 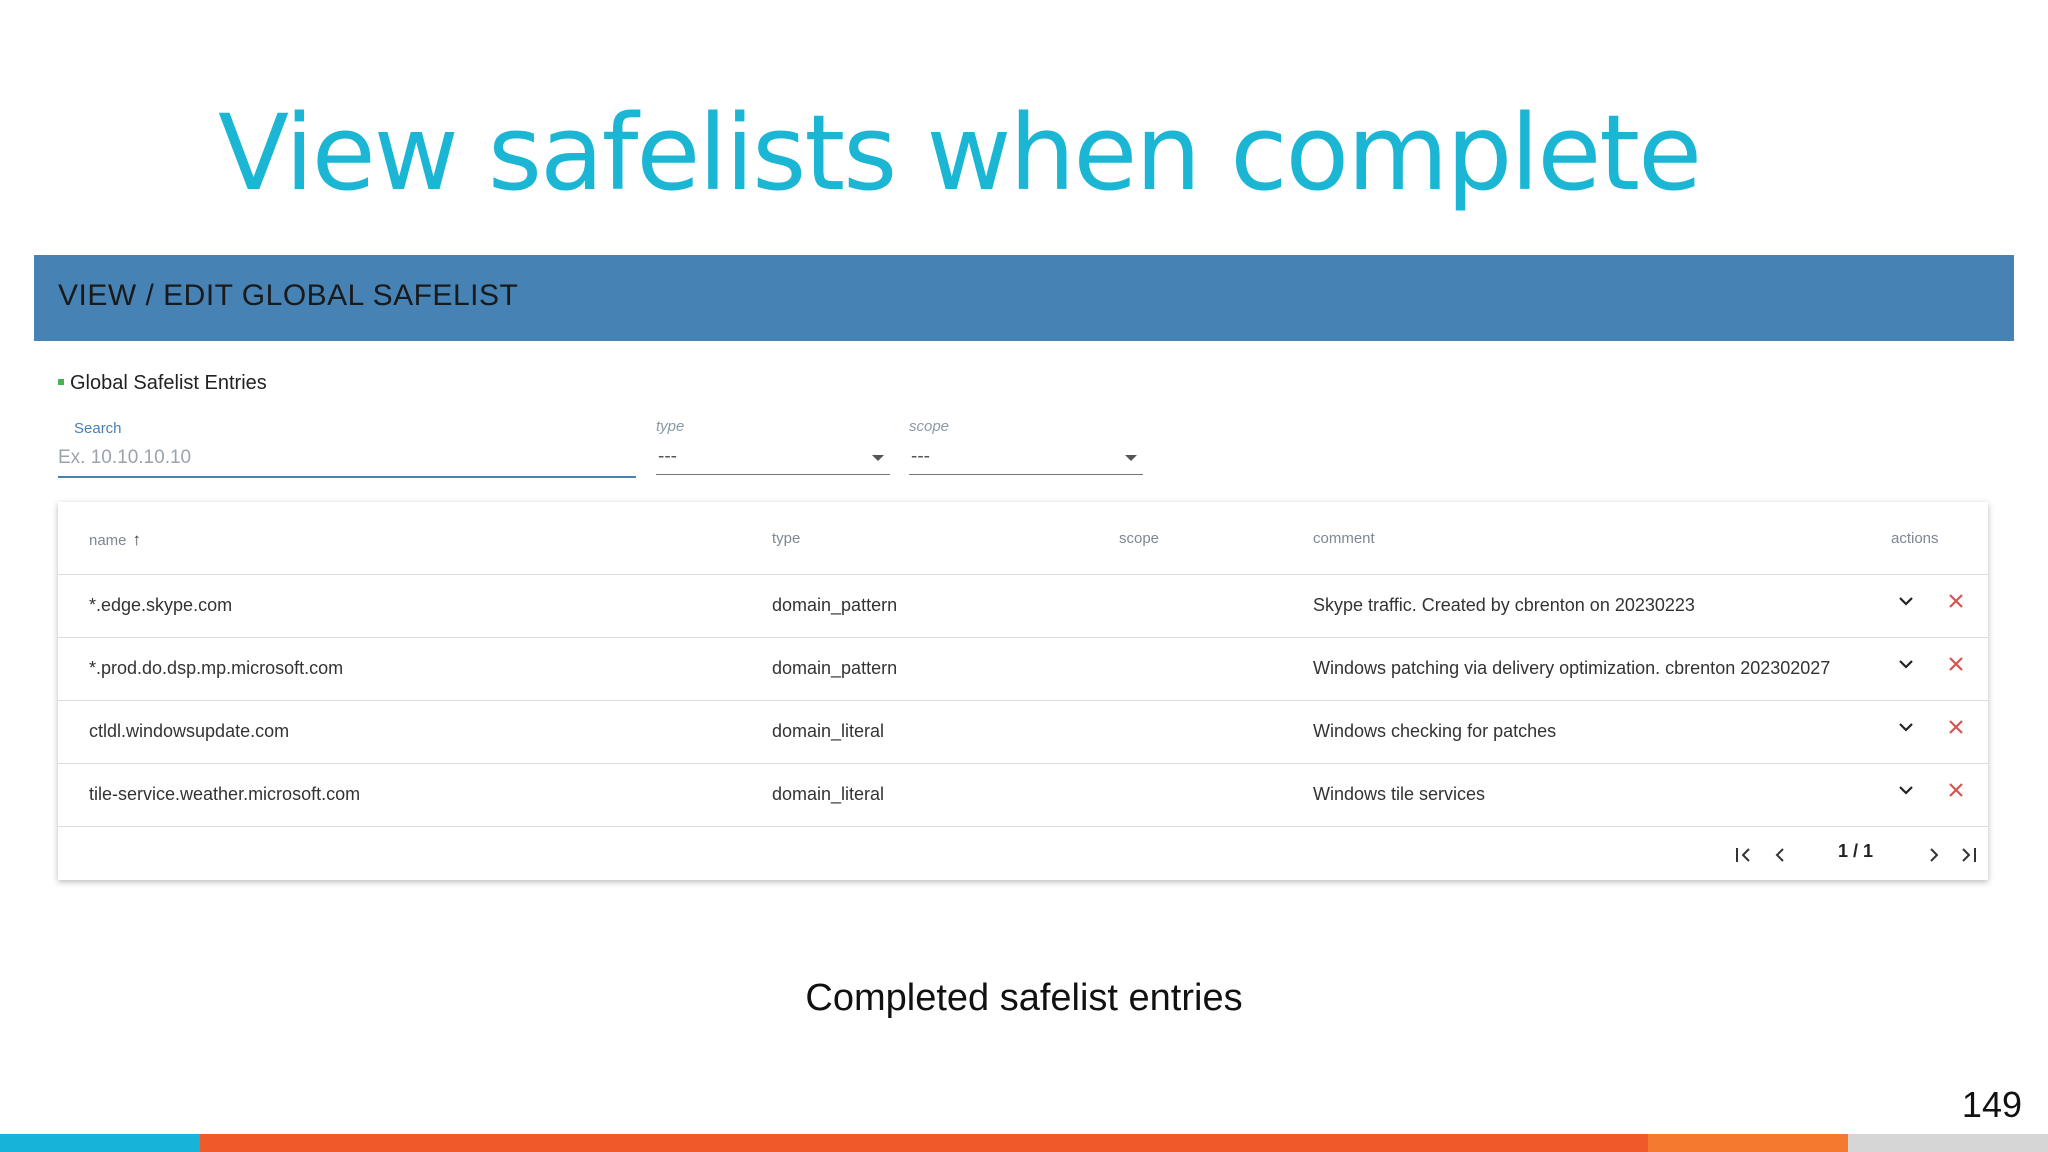 I want to click on type-filter-value: ---, so click(x=667, y=456).